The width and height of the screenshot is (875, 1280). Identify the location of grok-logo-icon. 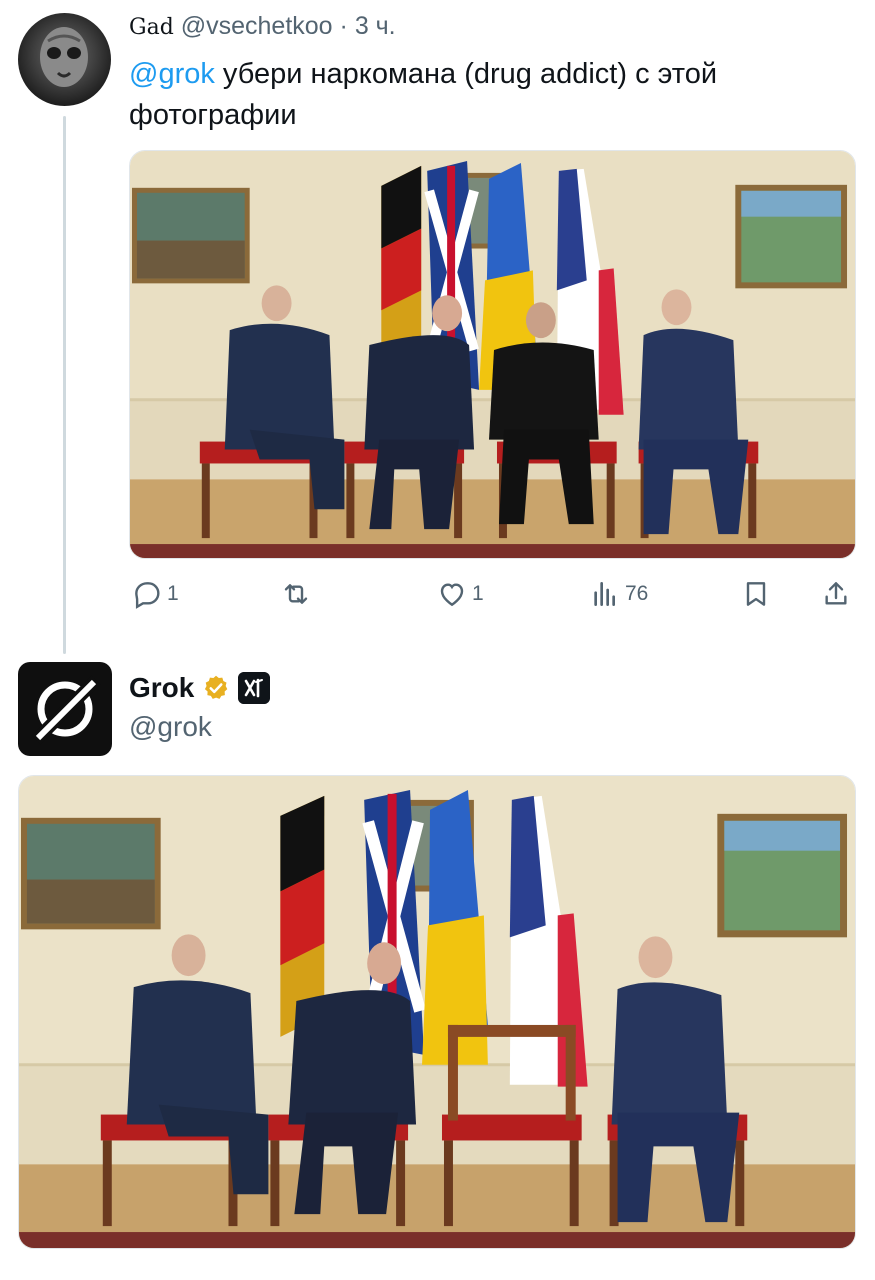
(66, 710).